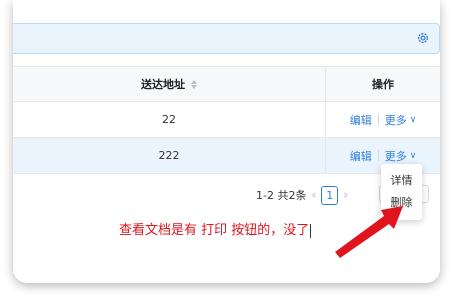 The width and height of the screenshot is (474, 297). I want to click on sort-icon, so click(194, 84).